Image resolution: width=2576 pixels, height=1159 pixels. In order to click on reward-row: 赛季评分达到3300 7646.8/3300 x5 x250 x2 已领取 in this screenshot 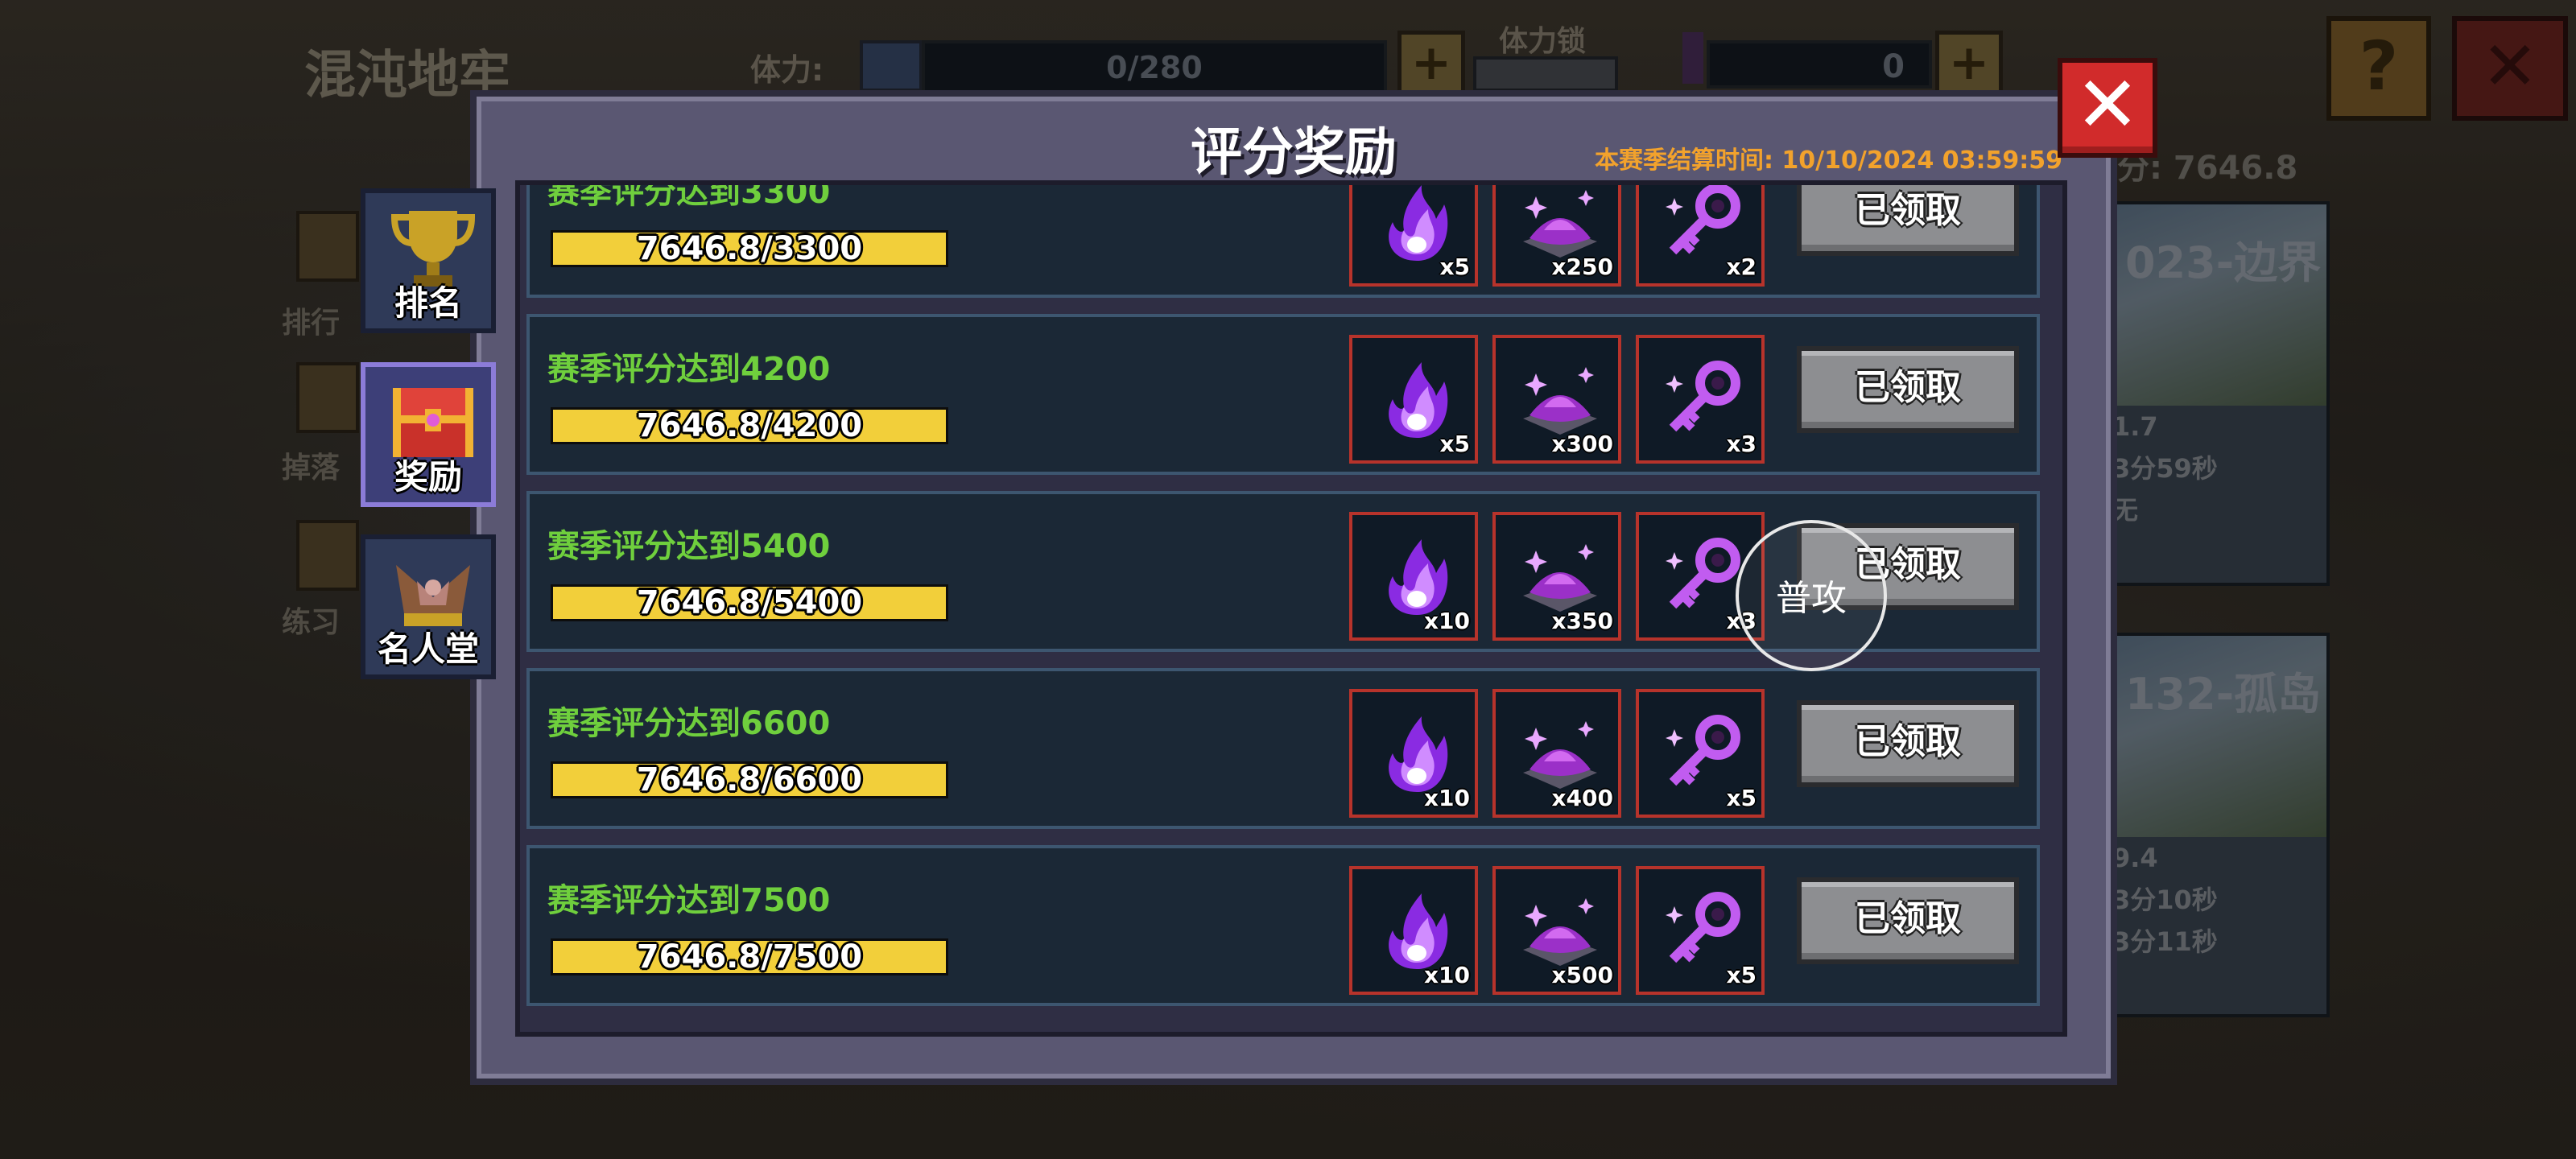, I will do `click(1283, 239)`.